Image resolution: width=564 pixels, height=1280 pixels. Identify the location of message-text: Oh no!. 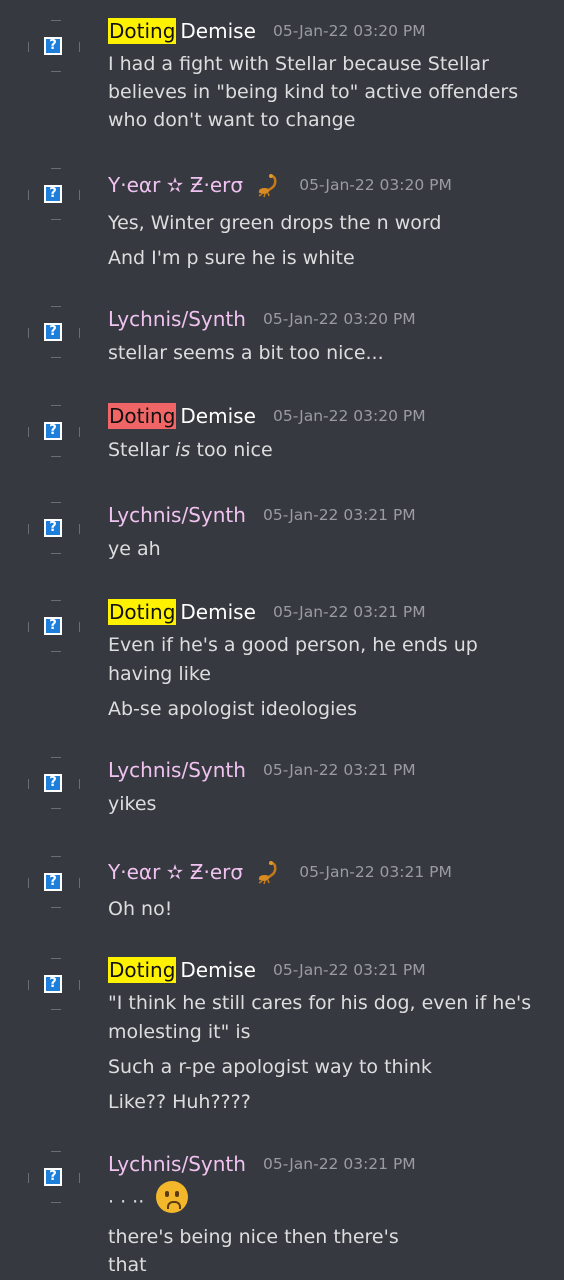
(140, 909).